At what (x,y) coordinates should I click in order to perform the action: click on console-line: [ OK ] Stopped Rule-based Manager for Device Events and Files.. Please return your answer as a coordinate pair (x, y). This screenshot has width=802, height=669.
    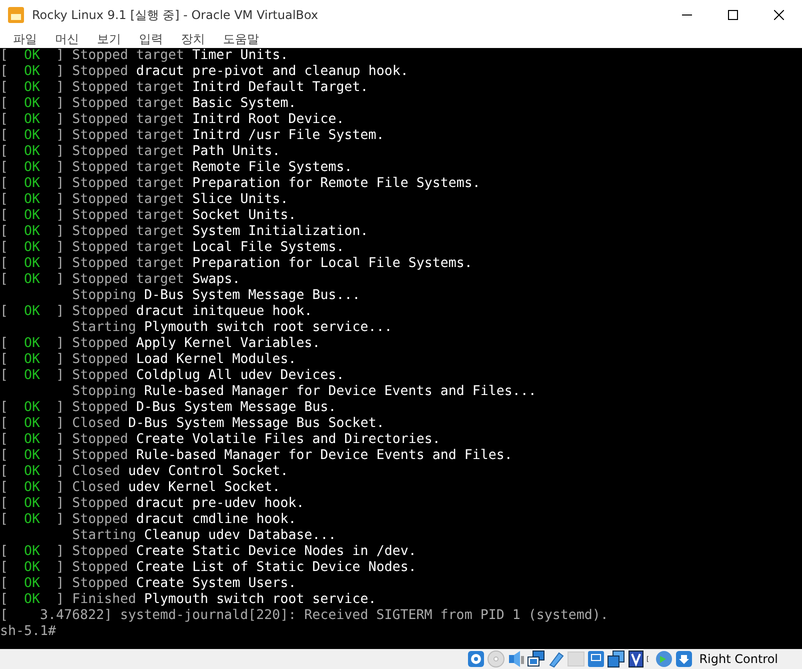
    Looking at the image, I should click on (256, 456).